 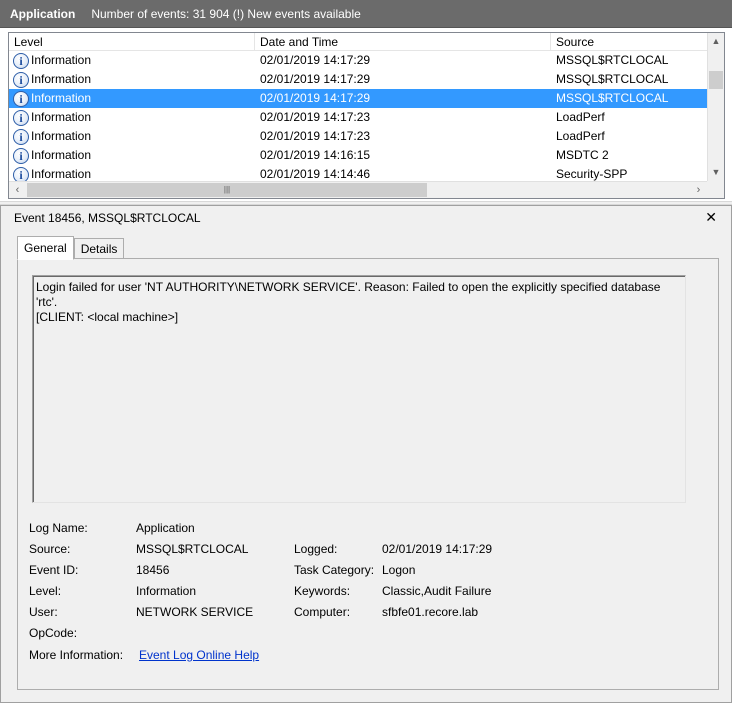 What do you see at coordinates (166, 591) in the screenshot?
I see `value-level: Information` at bounding box center [166, 591].